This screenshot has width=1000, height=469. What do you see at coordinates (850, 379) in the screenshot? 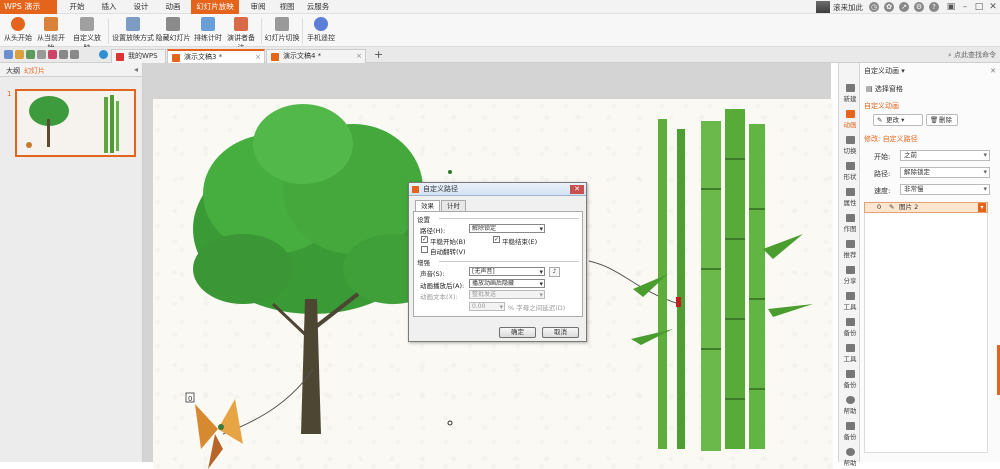
I see `side-item-backup-2: 备份` at bounding box center [850, 379].